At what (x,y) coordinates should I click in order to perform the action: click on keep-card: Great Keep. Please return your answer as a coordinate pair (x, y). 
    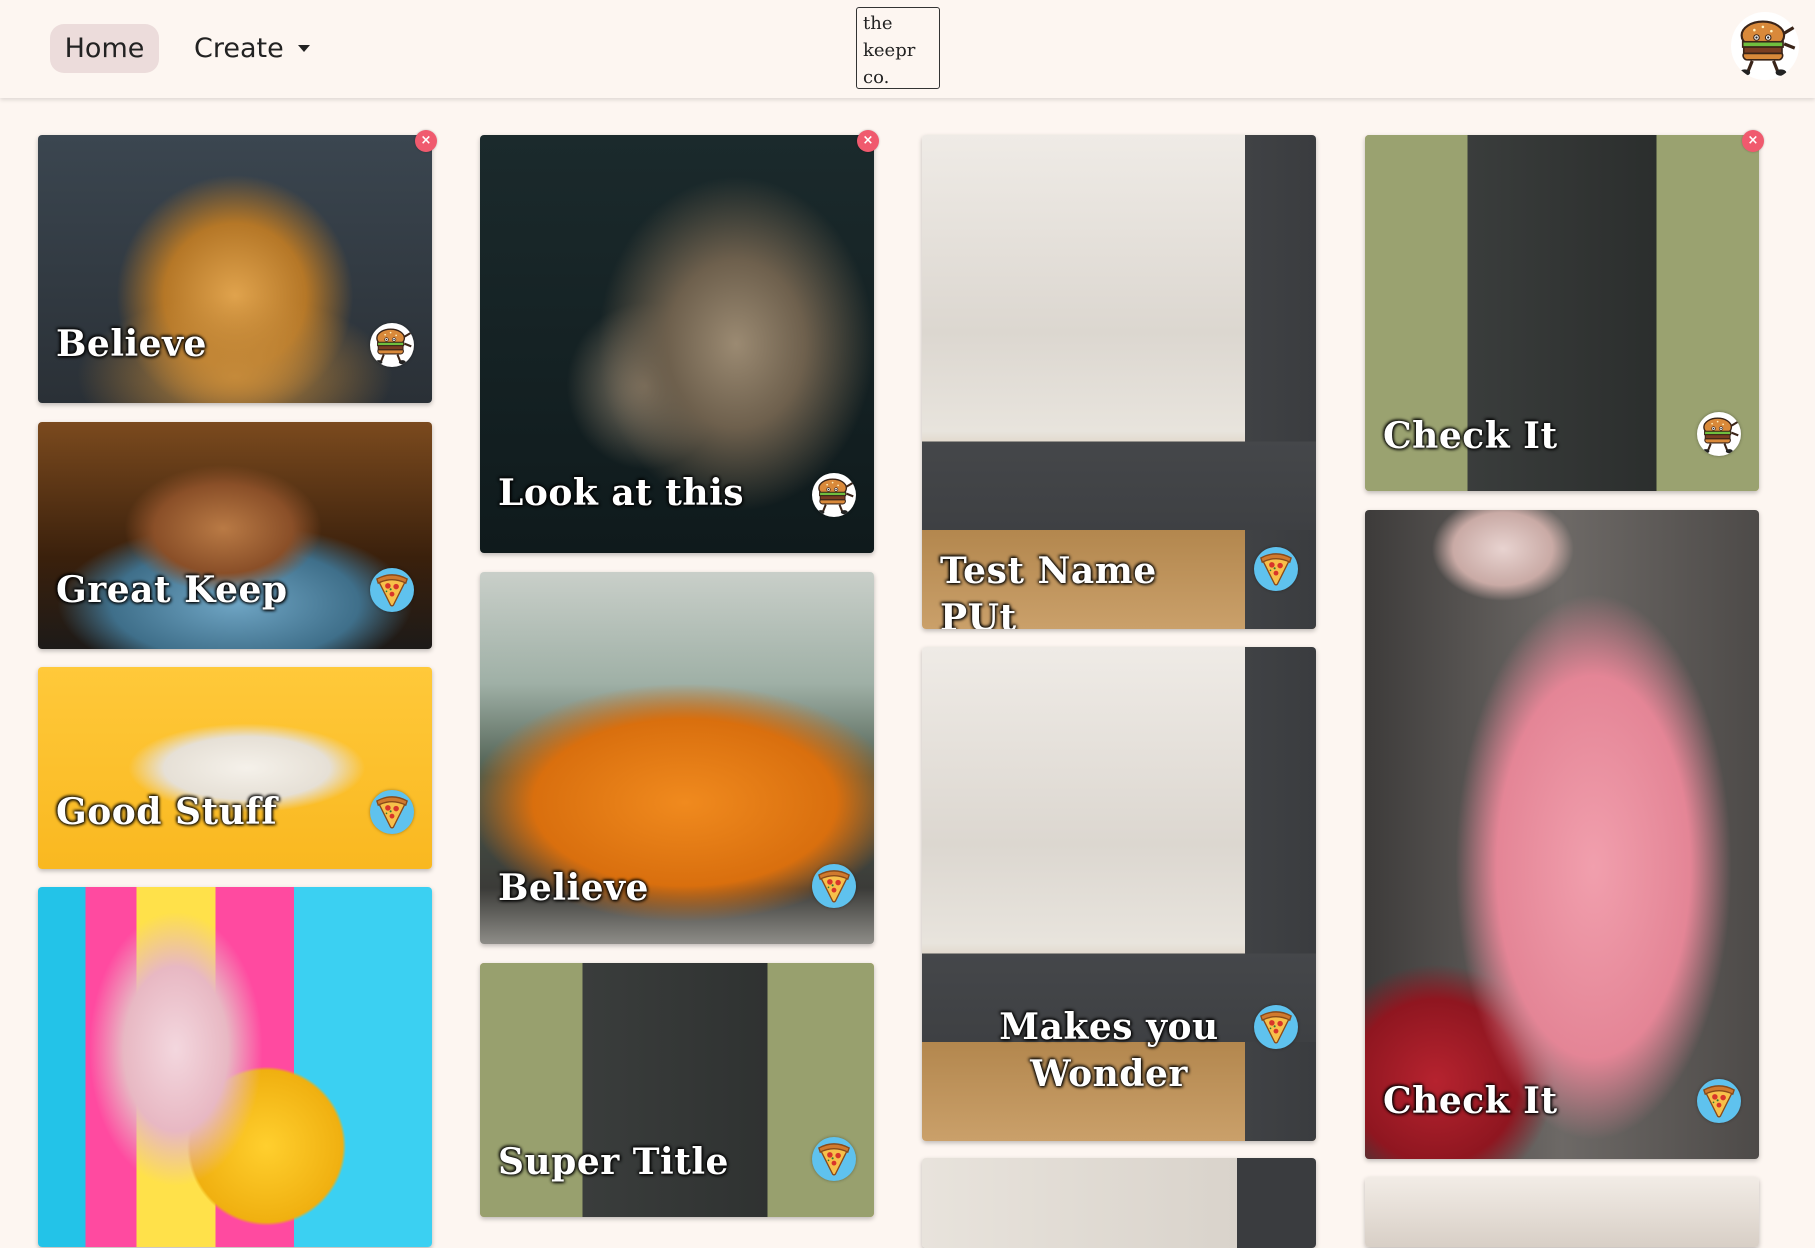
    Looking at the image, I should click on (235, 535).